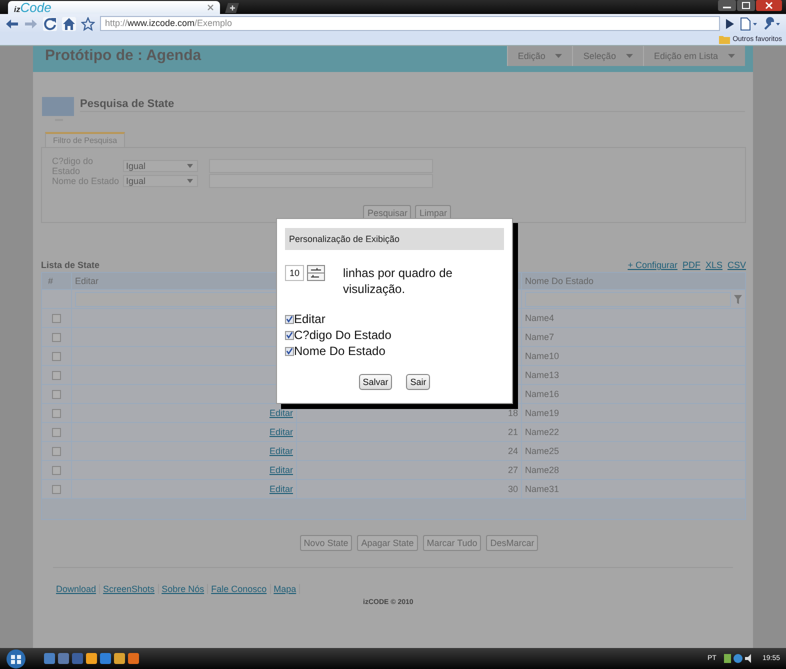  I want to click on url-path: /Exemplo, so click(213, 23).